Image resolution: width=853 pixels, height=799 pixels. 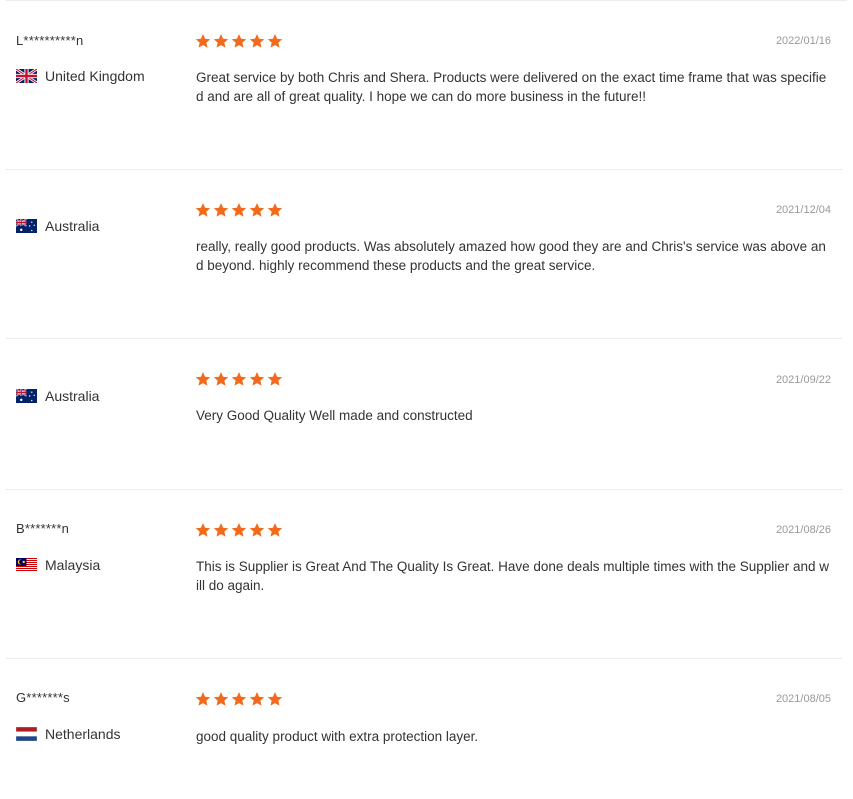 I want to click on buyer-country: Netherlands, so click(x=68, y=734).